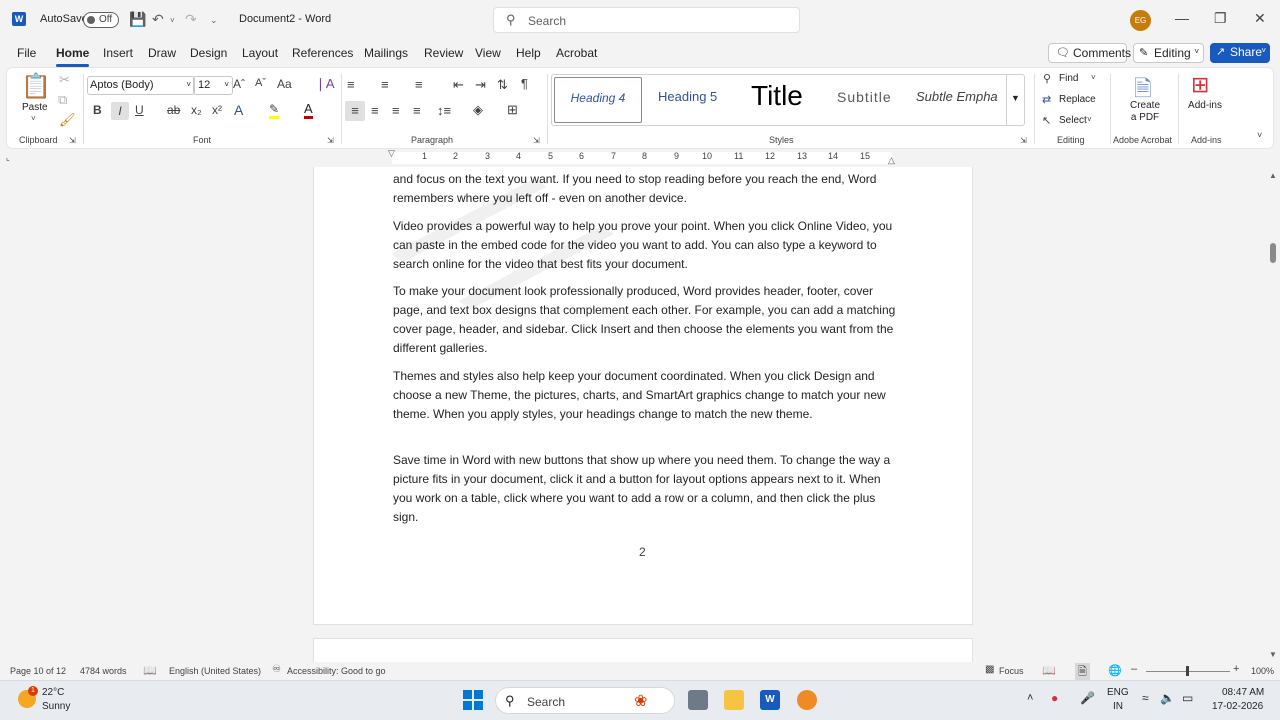  I want to click on maximize-icon: ❐, so click(1220, 18).